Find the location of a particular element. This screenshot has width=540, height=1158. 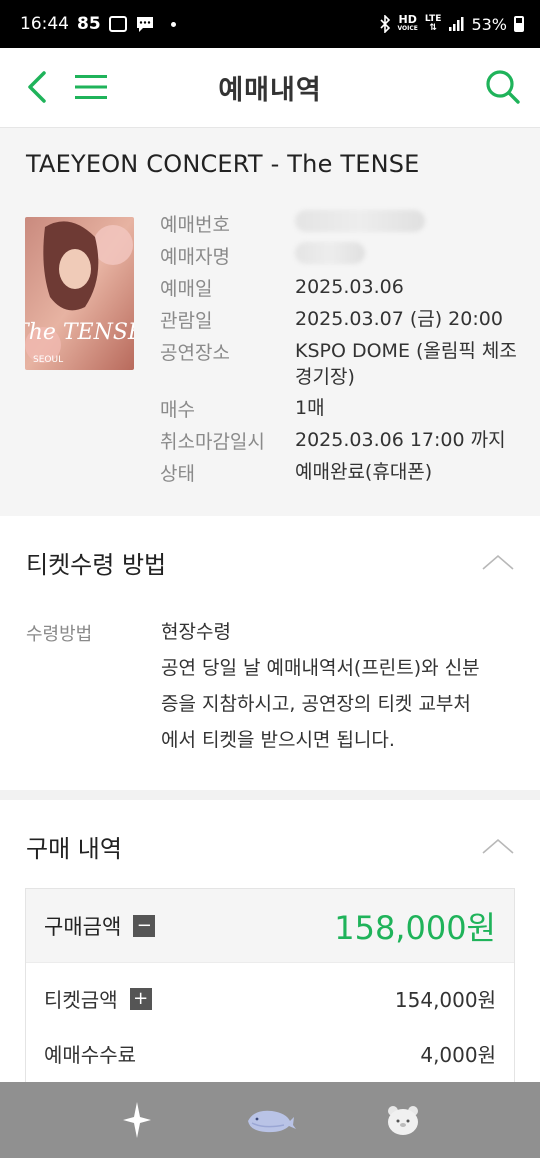

nav-item-sparkle is located at coordinates (137, 1120).